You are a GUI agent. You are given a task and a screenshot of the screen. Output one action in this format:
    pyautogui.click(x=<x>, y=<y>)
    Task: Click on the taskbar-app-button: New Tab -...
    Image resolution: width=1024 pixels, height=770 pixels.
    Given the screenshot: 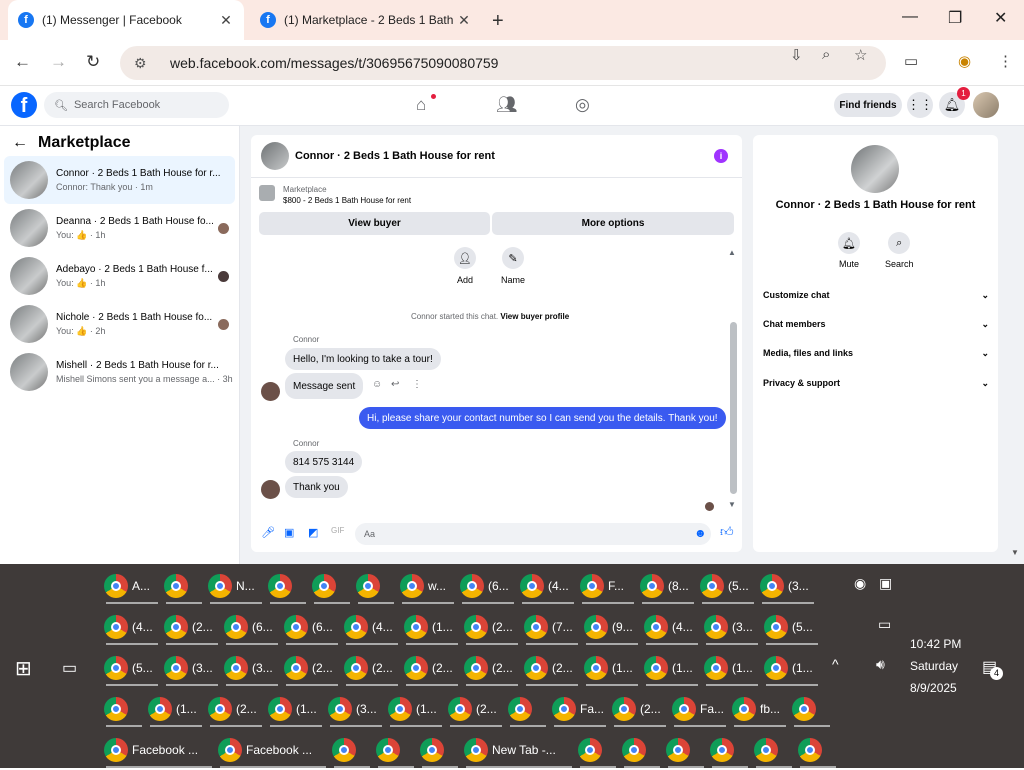 What is the action you would take?
    pyautogui.click(x=519, y=750)
    